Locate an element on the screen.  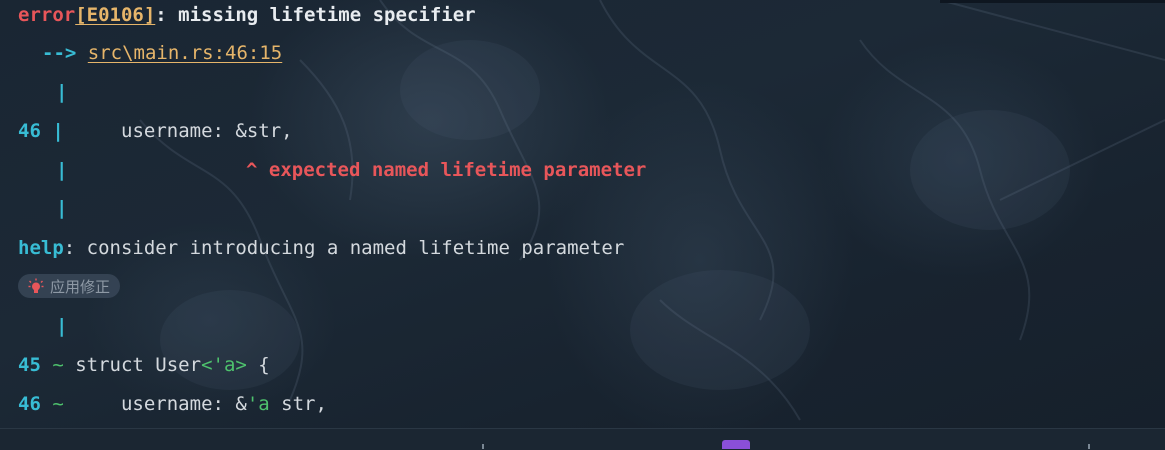
suggestion-line: 46 ~ username: &'a str, is located at coordinates (172, 404).